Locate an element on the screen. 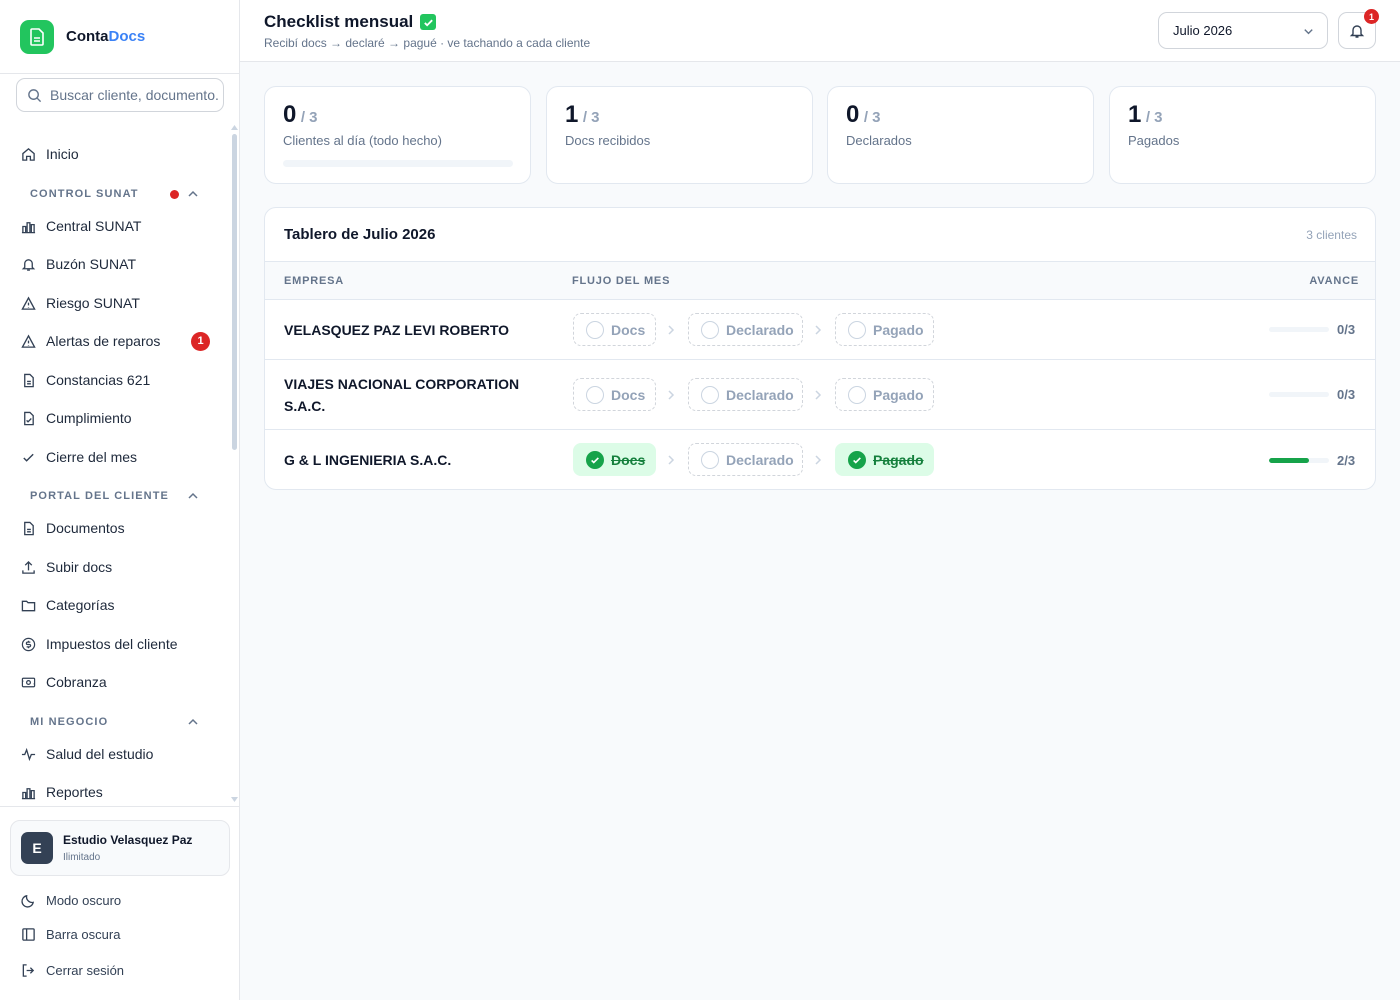 This screenshot has width=1400, height=1000. step-label: Pagado is located at coordinates (898, 329).